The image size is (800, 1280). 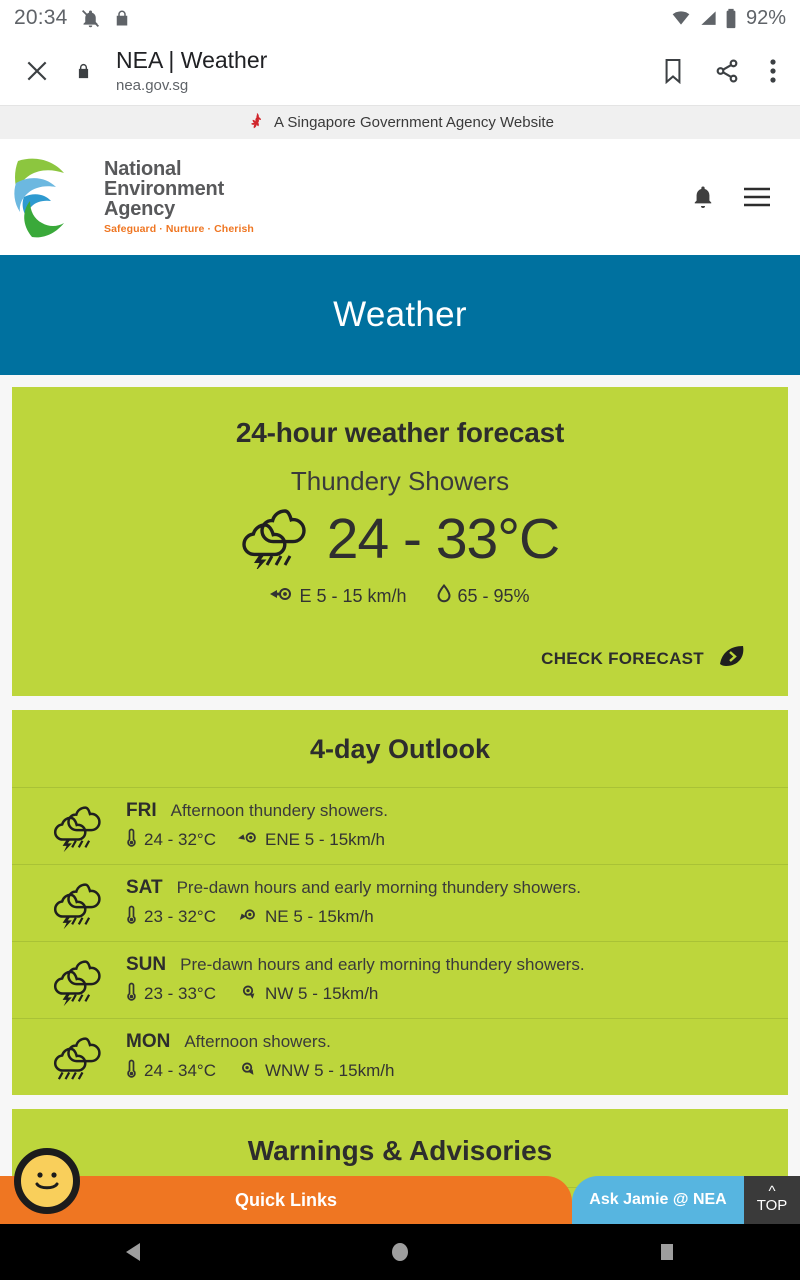 What do you see at coordinates (83, 71) in the screenshot?
I see `security-lock-icon` at bounding box center [83, 71].